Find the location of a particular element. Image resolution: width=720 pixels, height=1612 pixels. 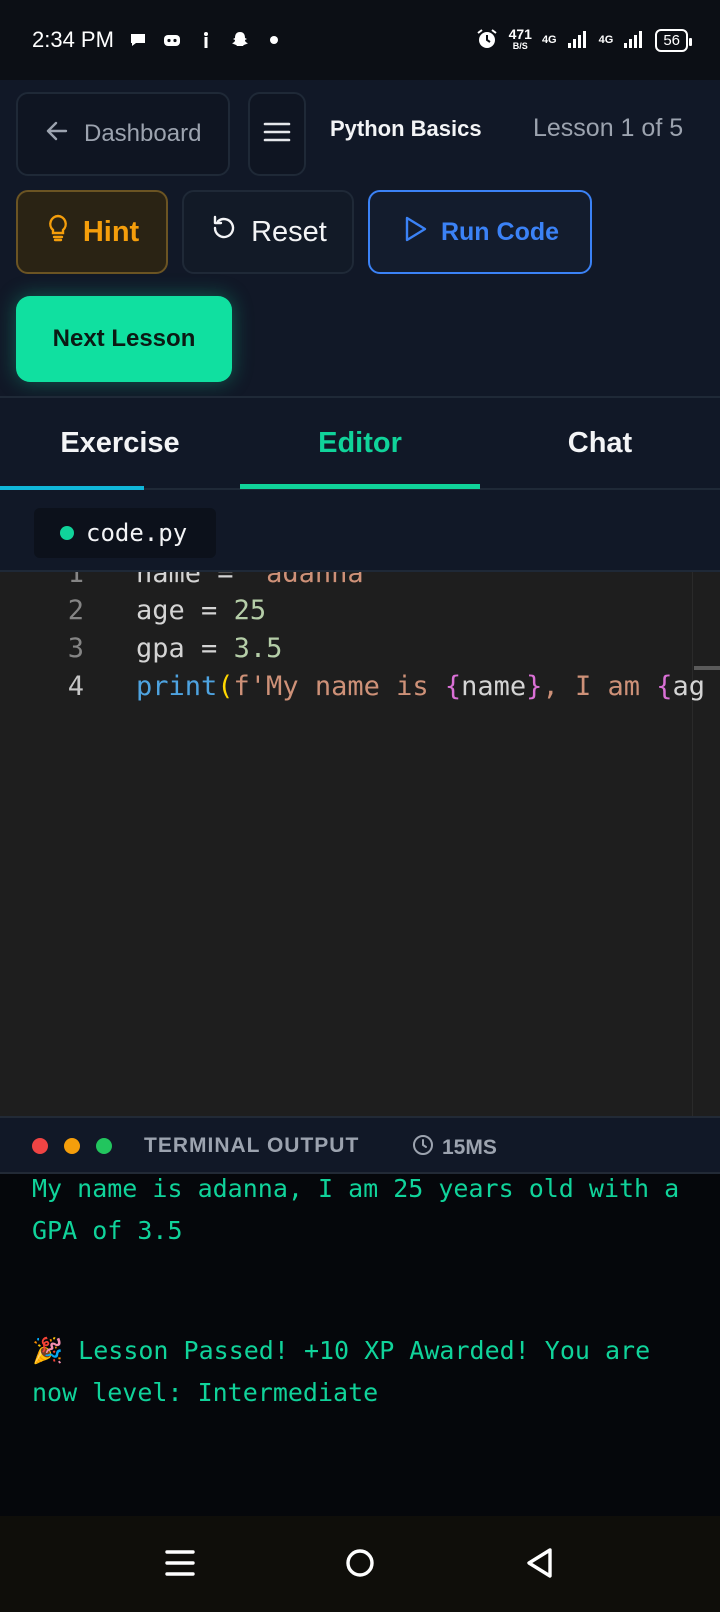

code-token: ag is located at coordinates (689, 686).